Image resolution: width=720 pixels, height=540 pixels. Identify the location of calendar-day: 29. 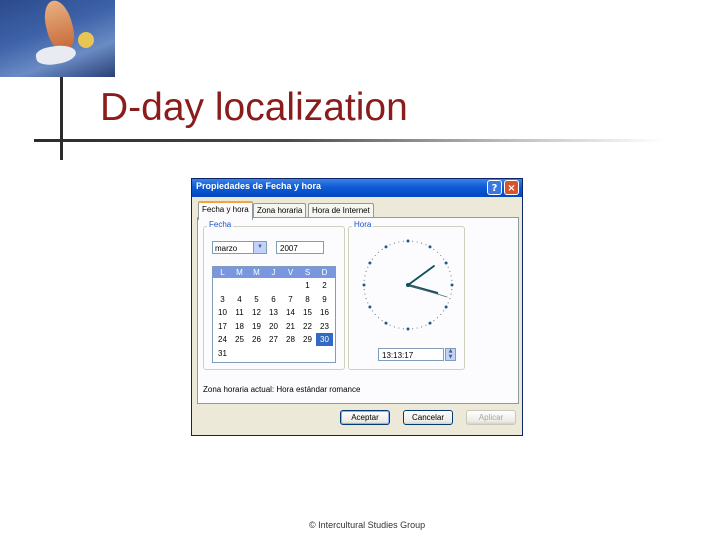
(307, 339).